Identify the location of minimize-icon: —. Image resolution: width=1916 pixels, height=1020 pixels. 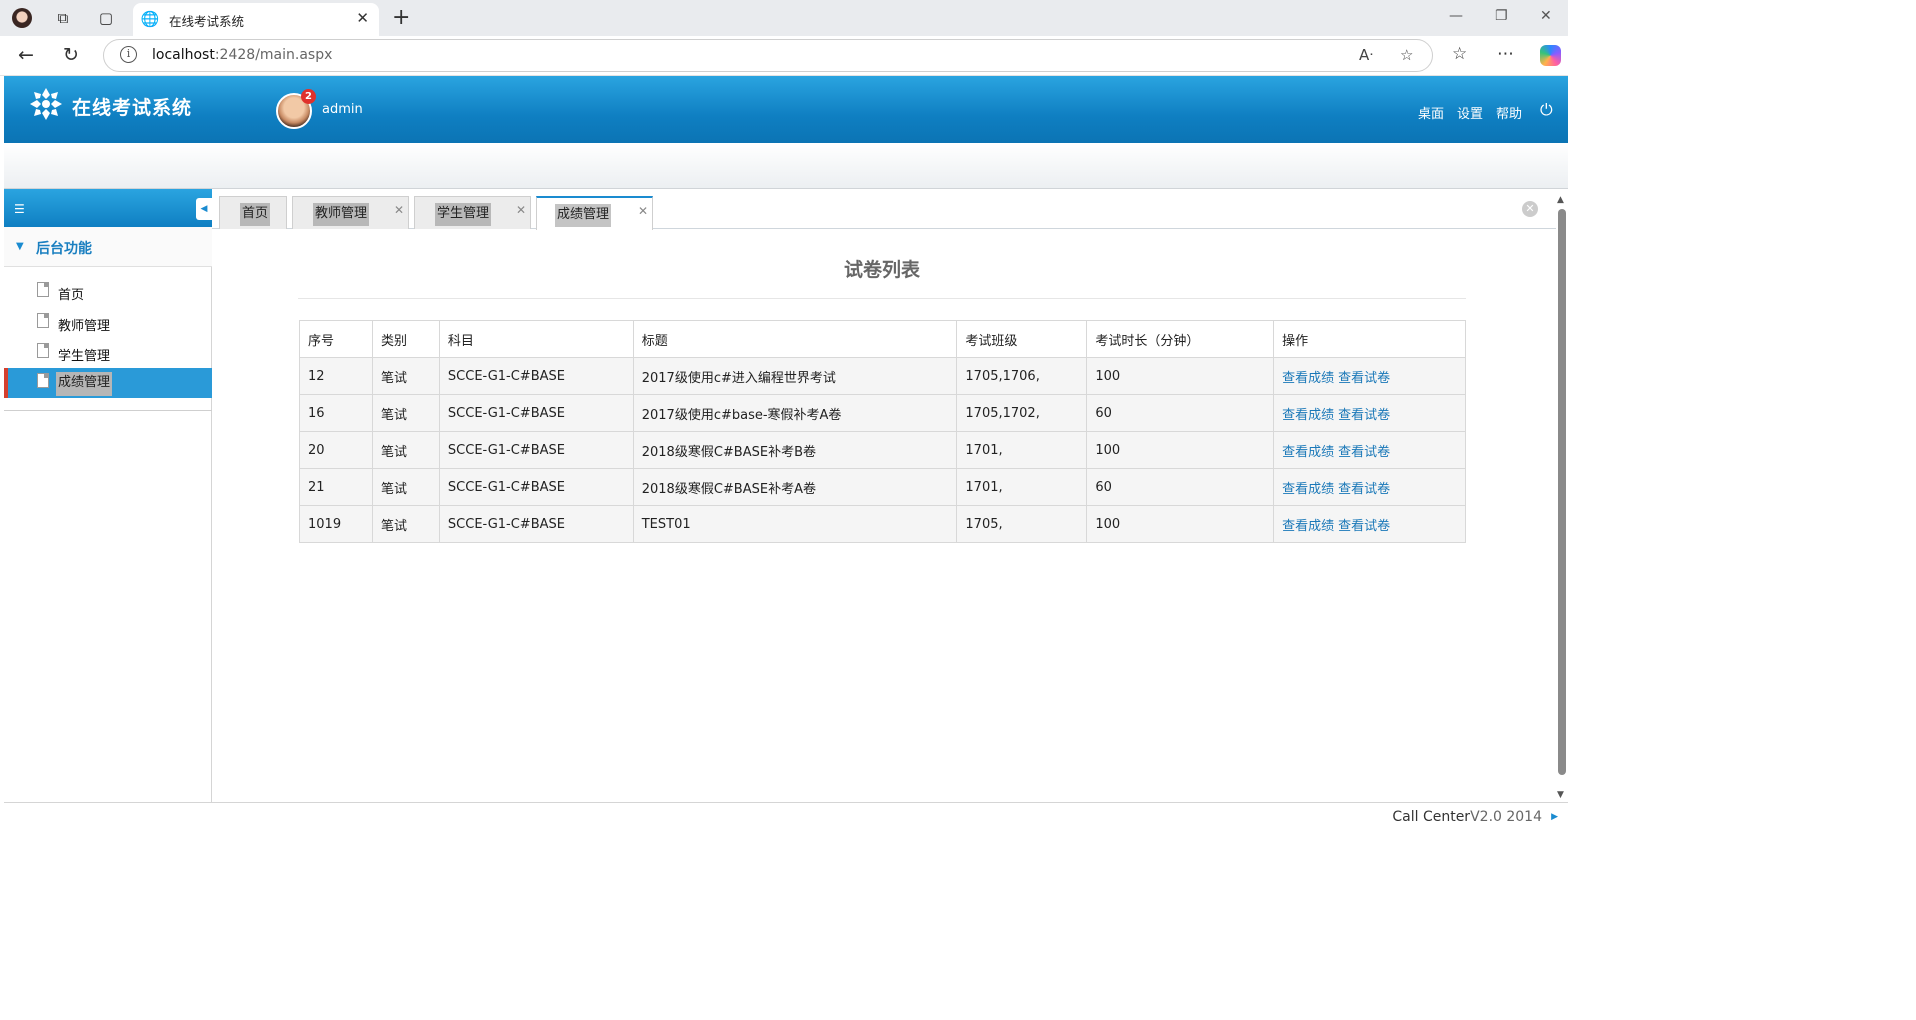
(1456, 16).